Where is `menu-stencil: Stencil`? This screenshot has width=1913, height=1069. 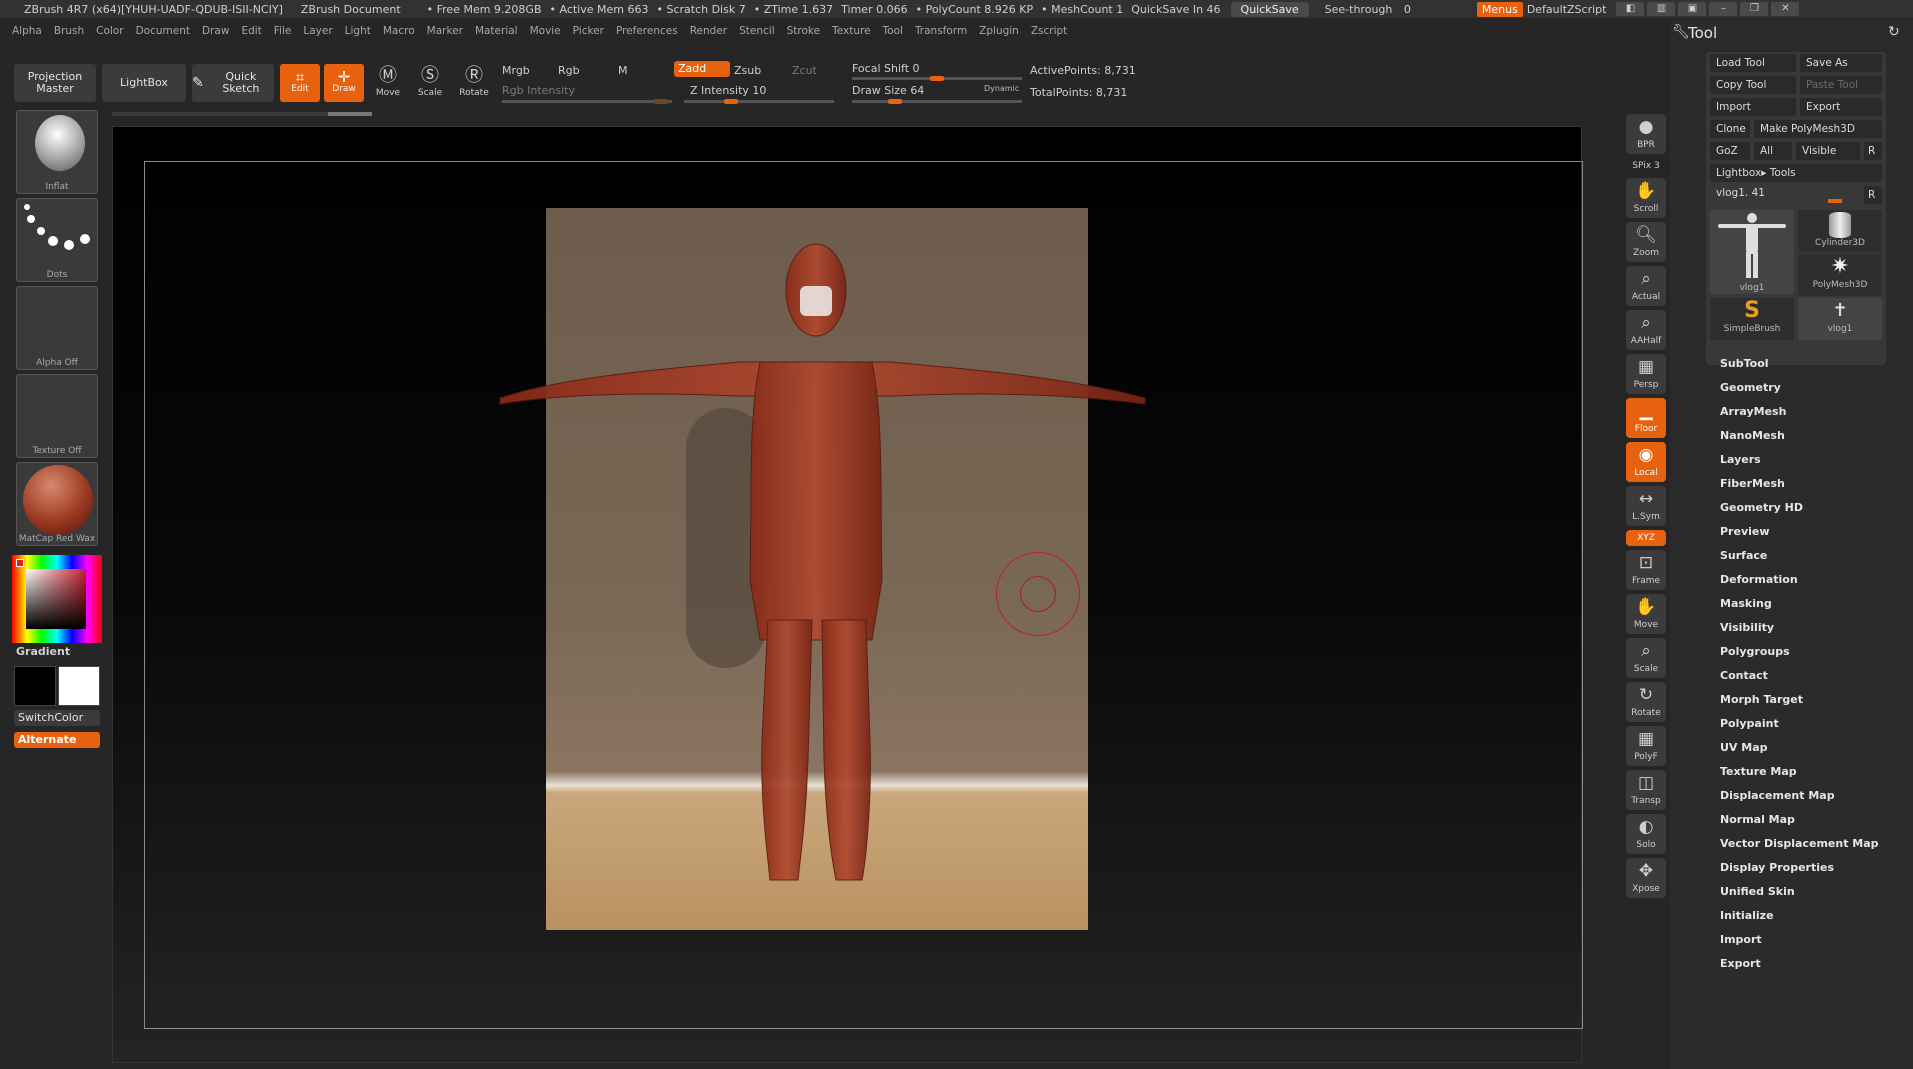 menu-stencil: Stencil is located at coordinates (757, 31).